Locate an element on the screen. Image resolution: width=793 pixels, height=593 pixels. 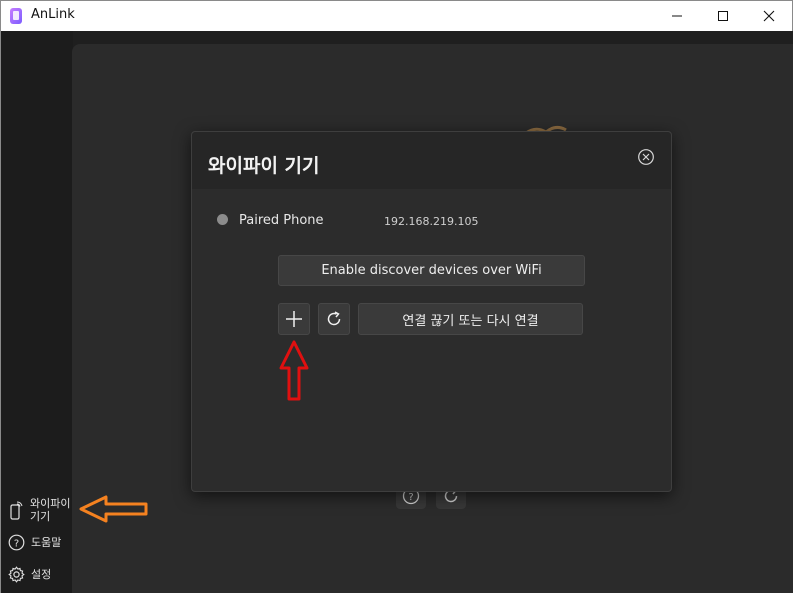
close-window-button is located at coordinates (769, 16).